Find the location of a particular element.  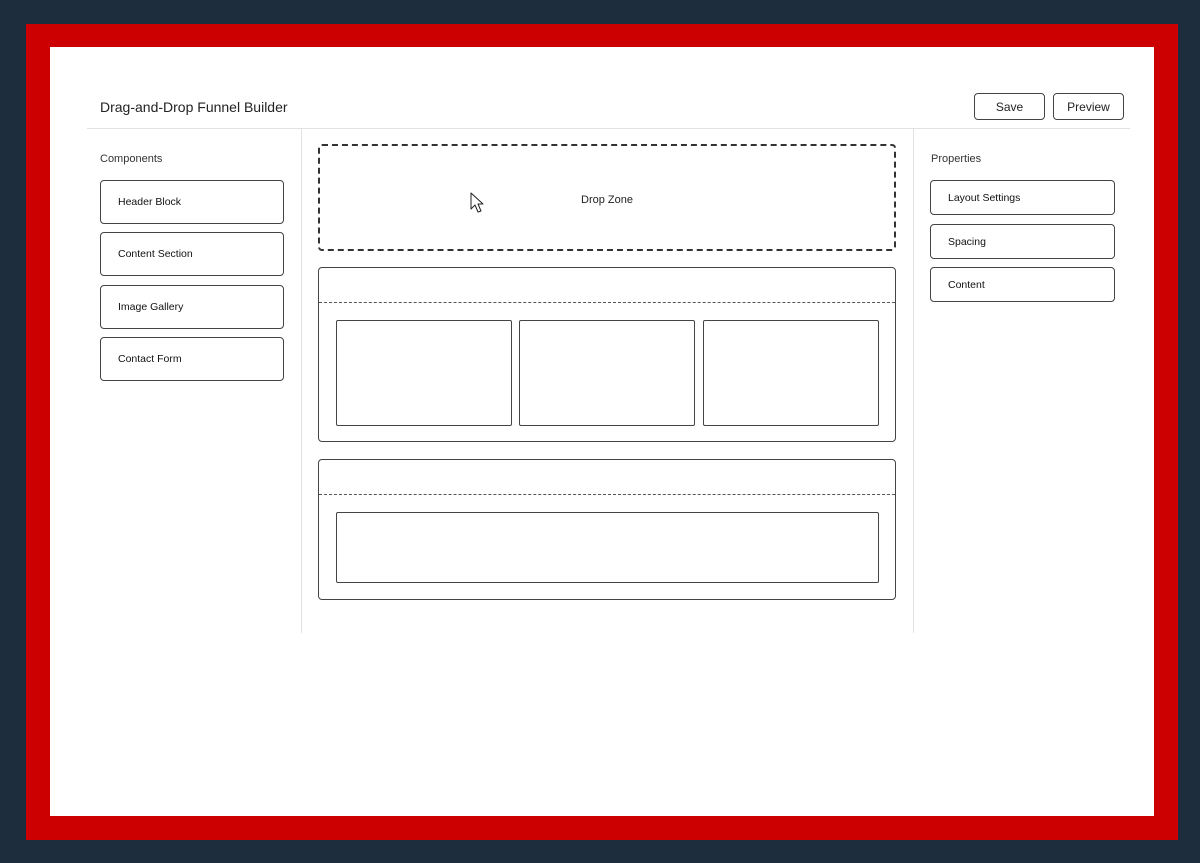

three-column-section is located at coordinates (607, 354).